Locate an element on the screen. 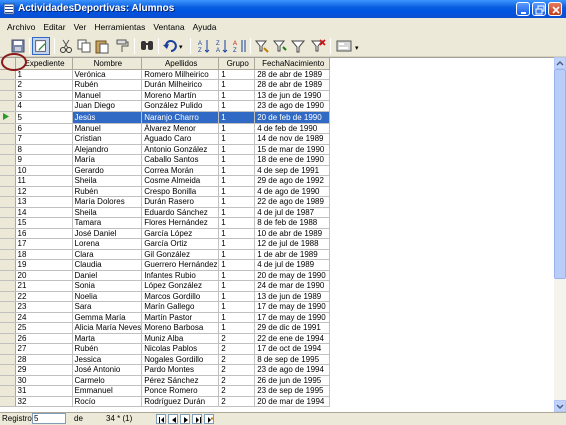  table-row: 21 Sonia López González 1 24 de mar de 1990 is located at coordinates (165, 286).